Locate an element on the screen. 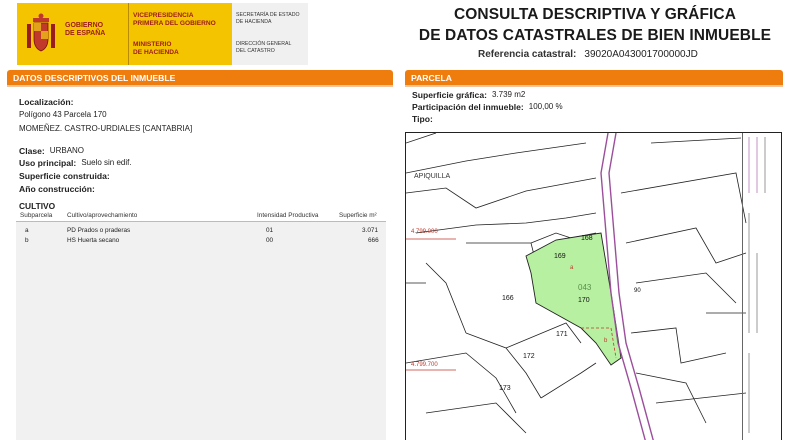  participacion-row: Participación del inmueble: 100,00 % is located at coordinates (487, 107).